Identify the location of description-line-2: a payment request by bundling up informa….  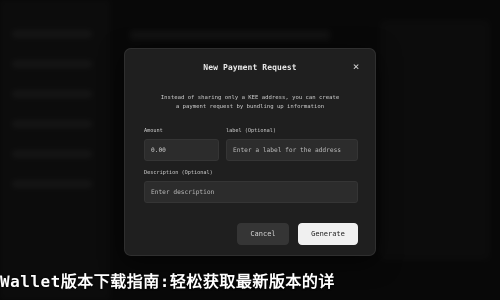
(250, 107).